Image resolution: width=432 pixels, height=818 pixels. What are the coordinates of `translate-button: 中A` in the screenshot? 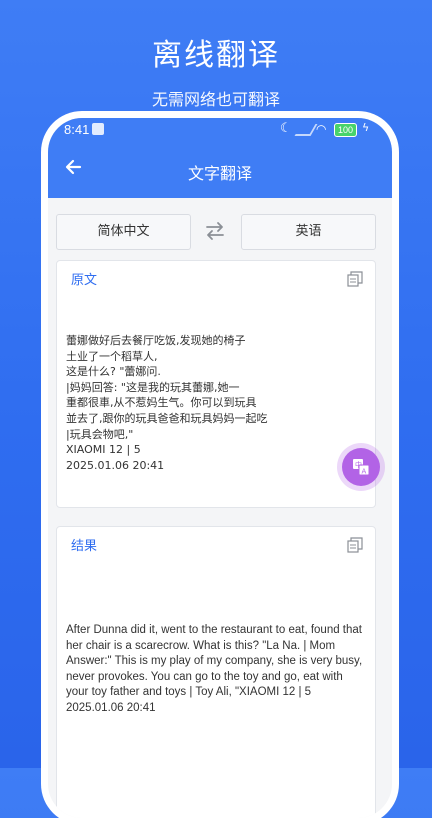 It's located at (361, 467).